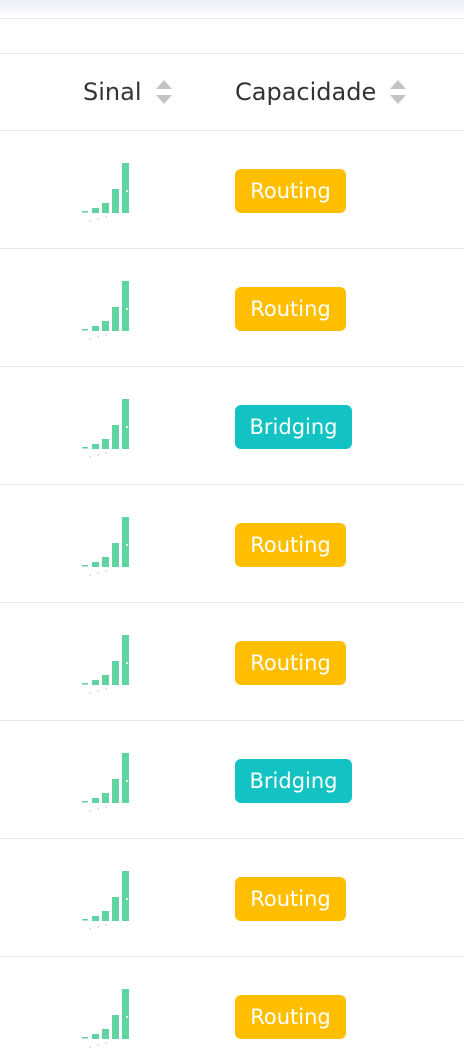  I want to click on column-header-label: Capacidade, so click(306, 92).